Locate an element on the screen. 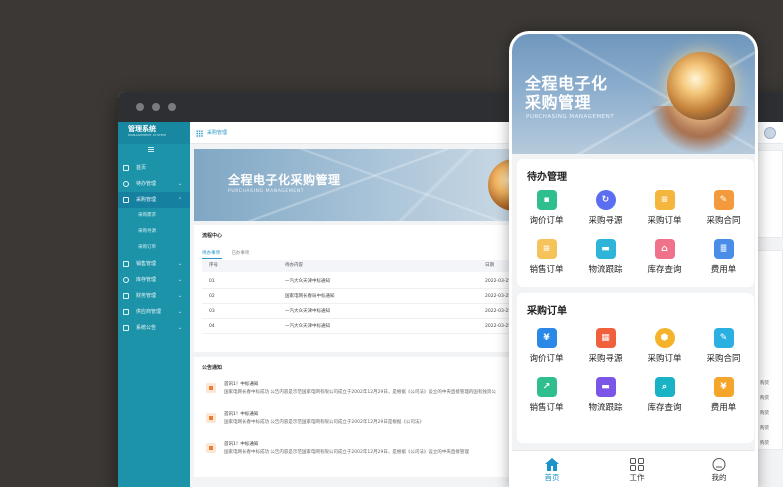  list-icon: ≡ is located at coordinates (546, 249).